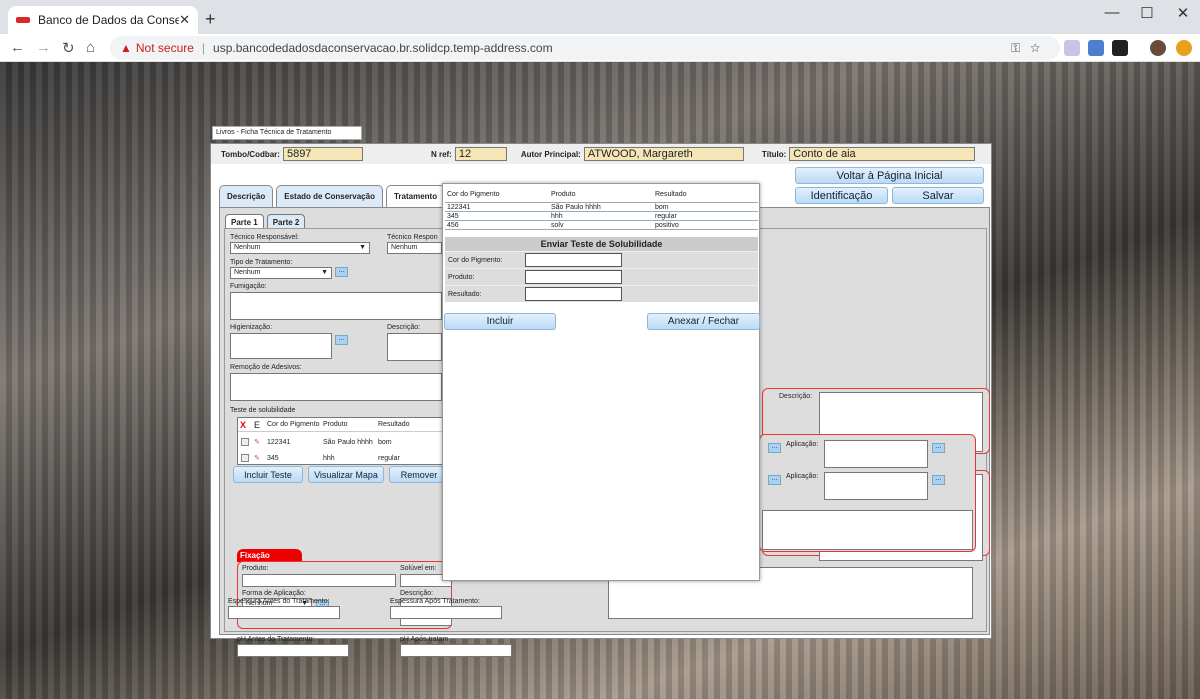 The width and height of the screenshot is (1200, 699). Describe the element at coordinates (446, 612) in the screenshot. I see `esp-apos-field` at that location.